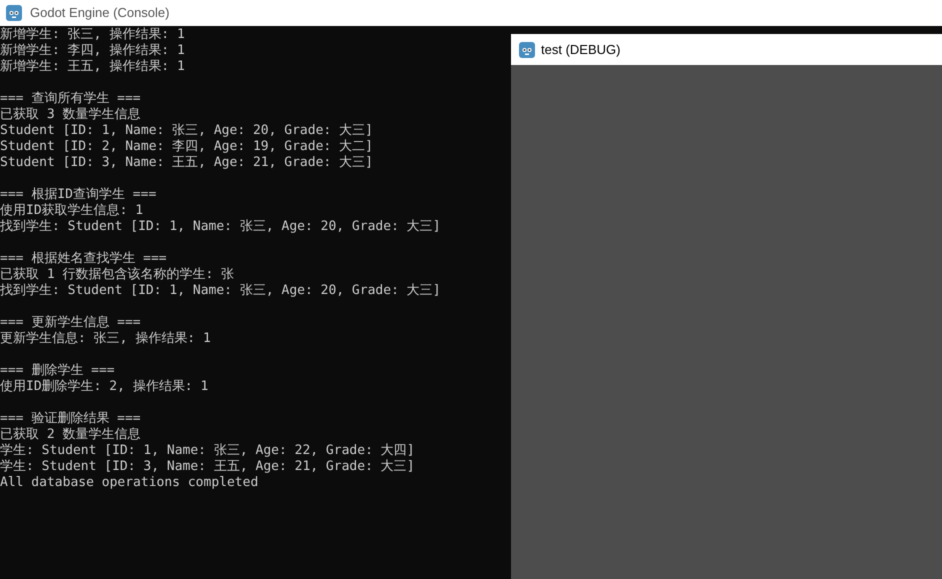 The image size is (942, 579). What do you see at coordinates (186, 163) in the screenshot?
I see `console-line: Student [ID: 3, Name: 王五, Age: 21, Grade: 大三]` at bounding box center [186, 163].